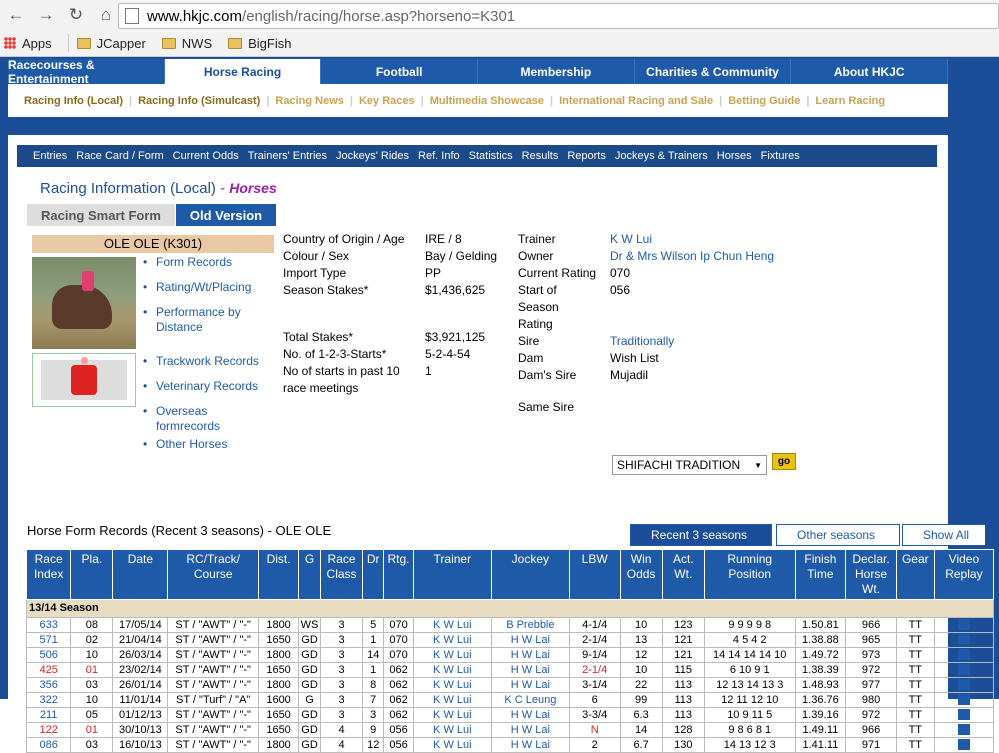  Describe the element at coordinates (764, 101) in the screenshot. I see `subnav-betting-guide: Betting Guide` at that location.